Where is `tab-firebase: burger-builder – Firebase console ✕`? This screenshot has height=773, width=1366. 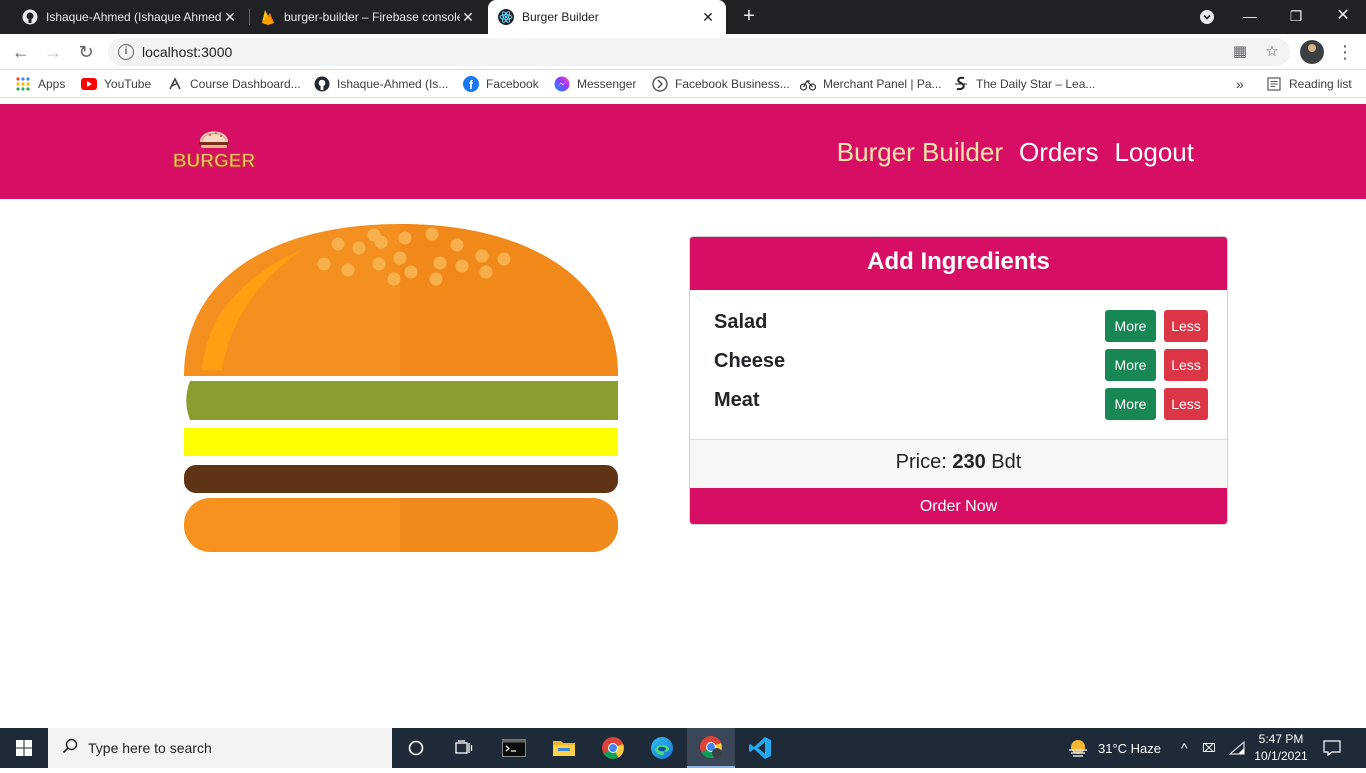
tab-firebase: burger-builder – Firebase console ✕ is located at coordinates (368, 17).